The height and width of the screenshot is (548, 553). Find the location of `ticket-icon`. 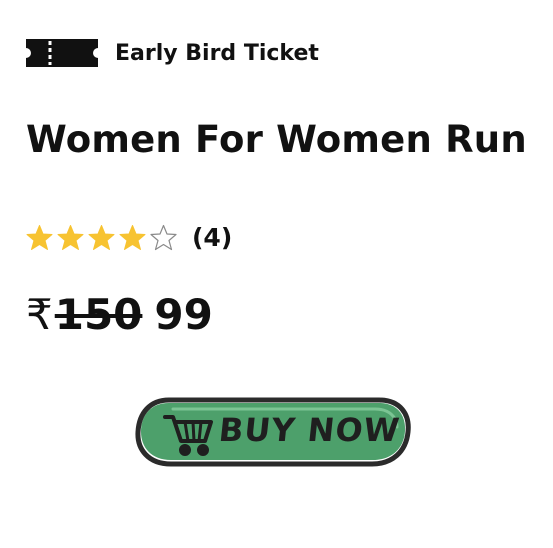

ticket-icon is located at coordinates (62, 53).